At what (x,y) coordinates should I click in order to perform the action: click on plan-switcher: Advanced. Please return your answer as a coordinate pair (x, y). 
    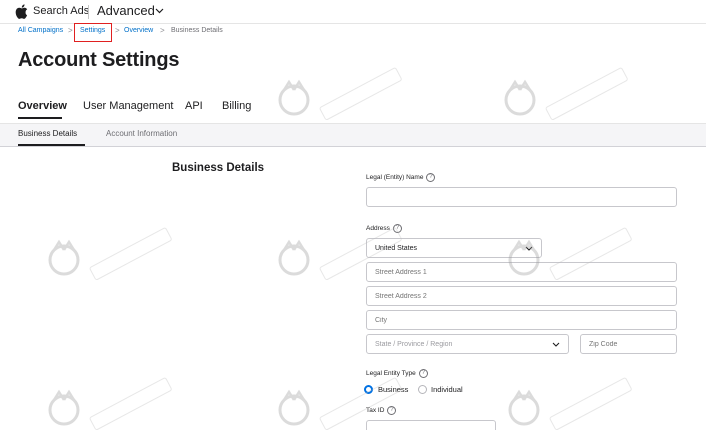
    Looking at the image, I should click on (126, 10).